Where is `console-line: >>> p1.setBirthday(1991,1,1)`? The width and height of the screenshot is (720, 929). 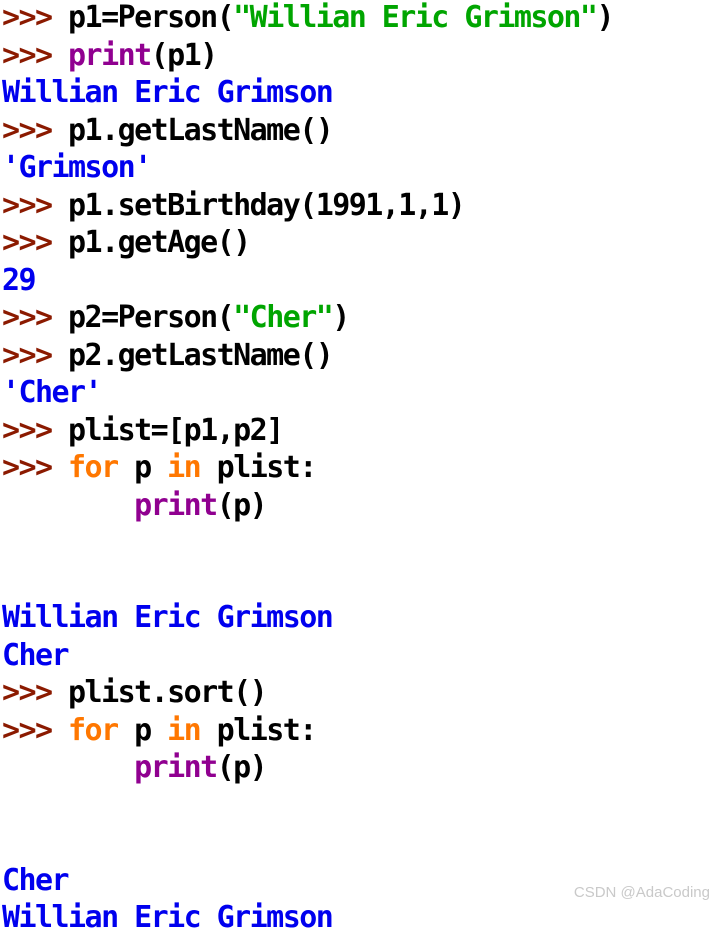
console-line: >>> p1.setBirthday(1991,1,1) is located at coordinates (360, 206).